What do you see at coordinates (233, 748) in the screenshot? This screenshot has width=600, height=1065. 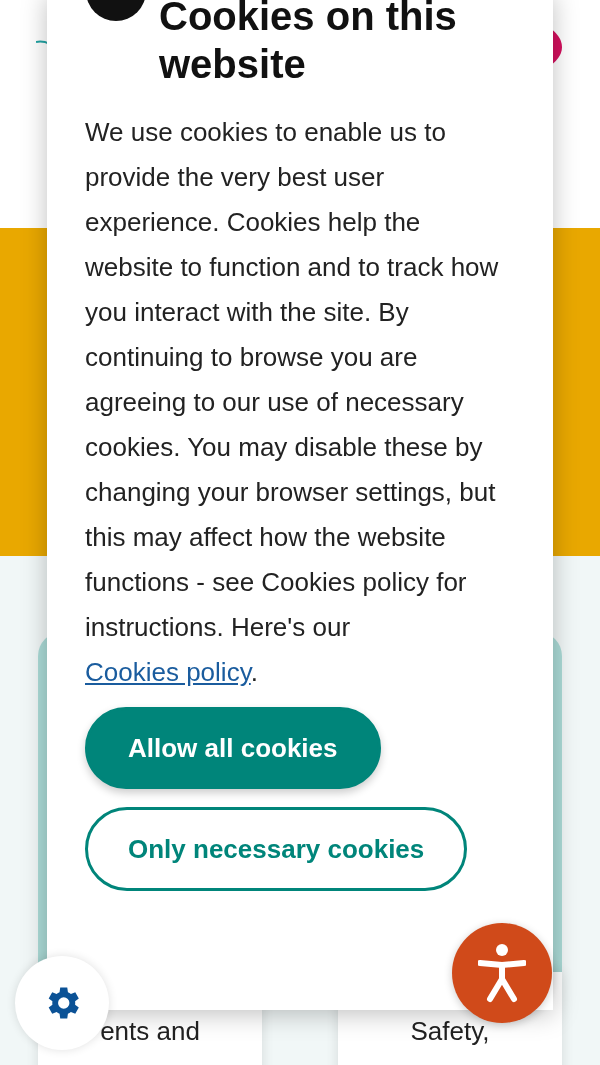 I see `allow-all-button: Allow all cookies` at bounding box center [233, 748].